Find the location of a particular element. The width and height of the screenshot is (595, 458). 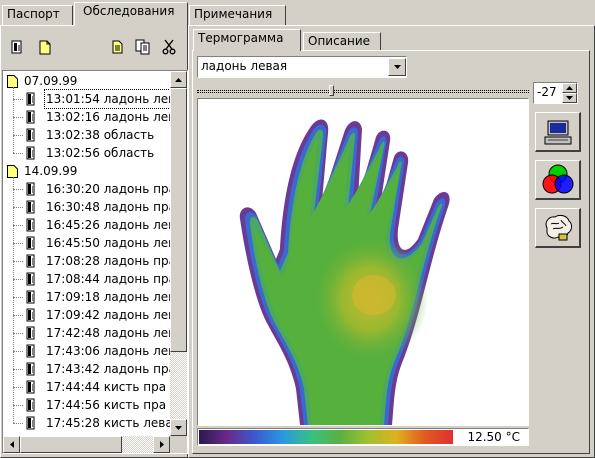

tree-record-item: 16:30:48 ладонь пра is located at coordinates (86, 207).